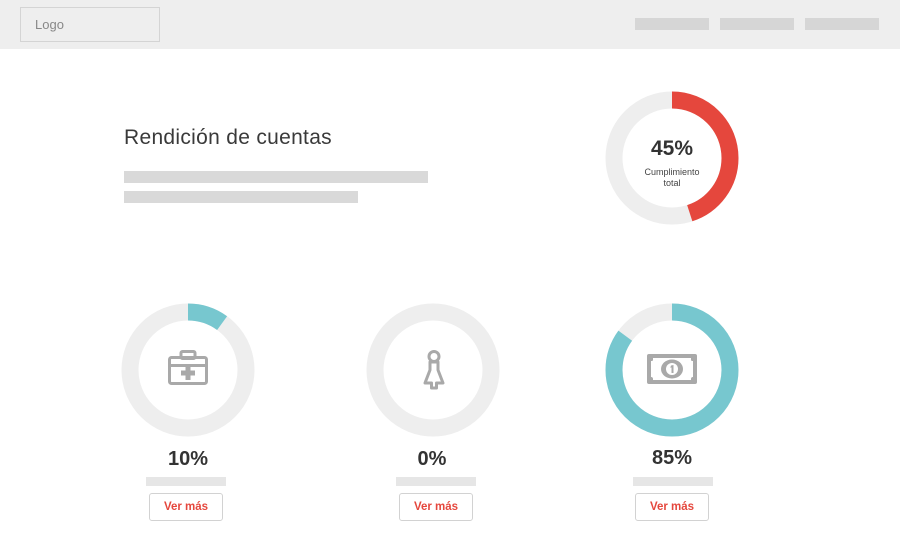  Describe the element at coordinates (673, 481) in the screenshot. I see `money-label-placeholder` at that location.